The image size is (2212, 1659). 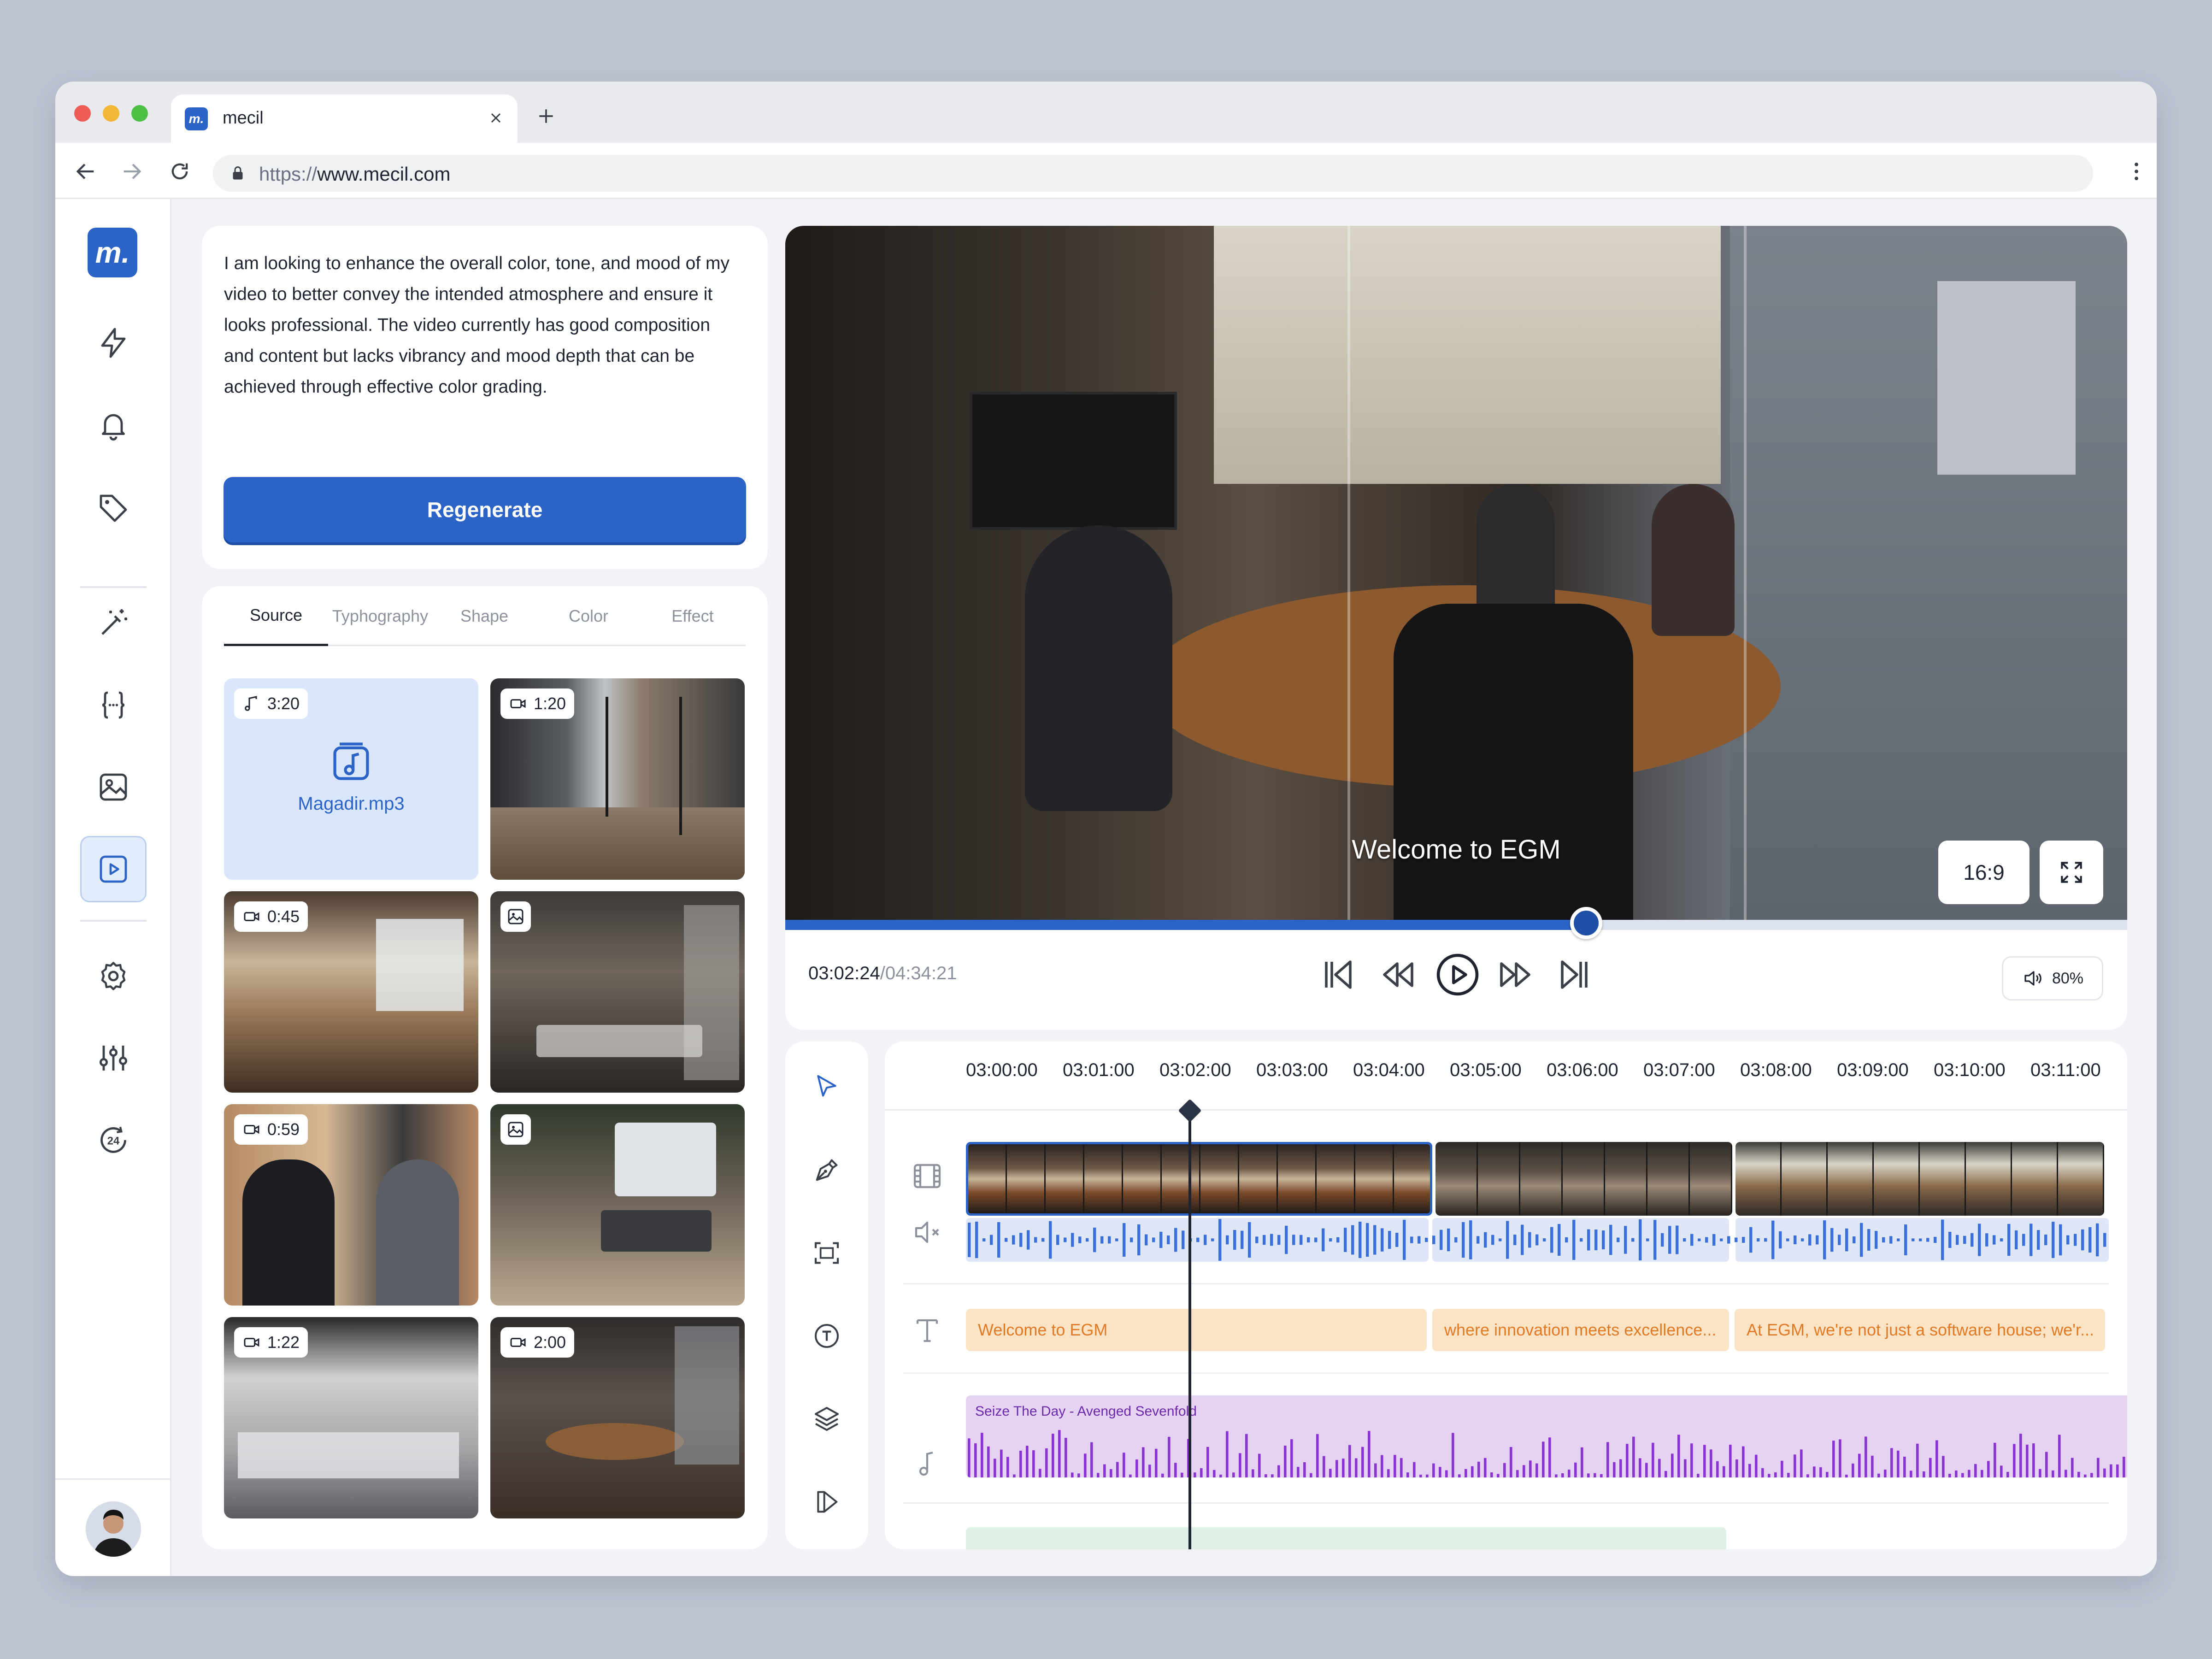 I want to click on mute-icon, so click(x=927, y=1233).